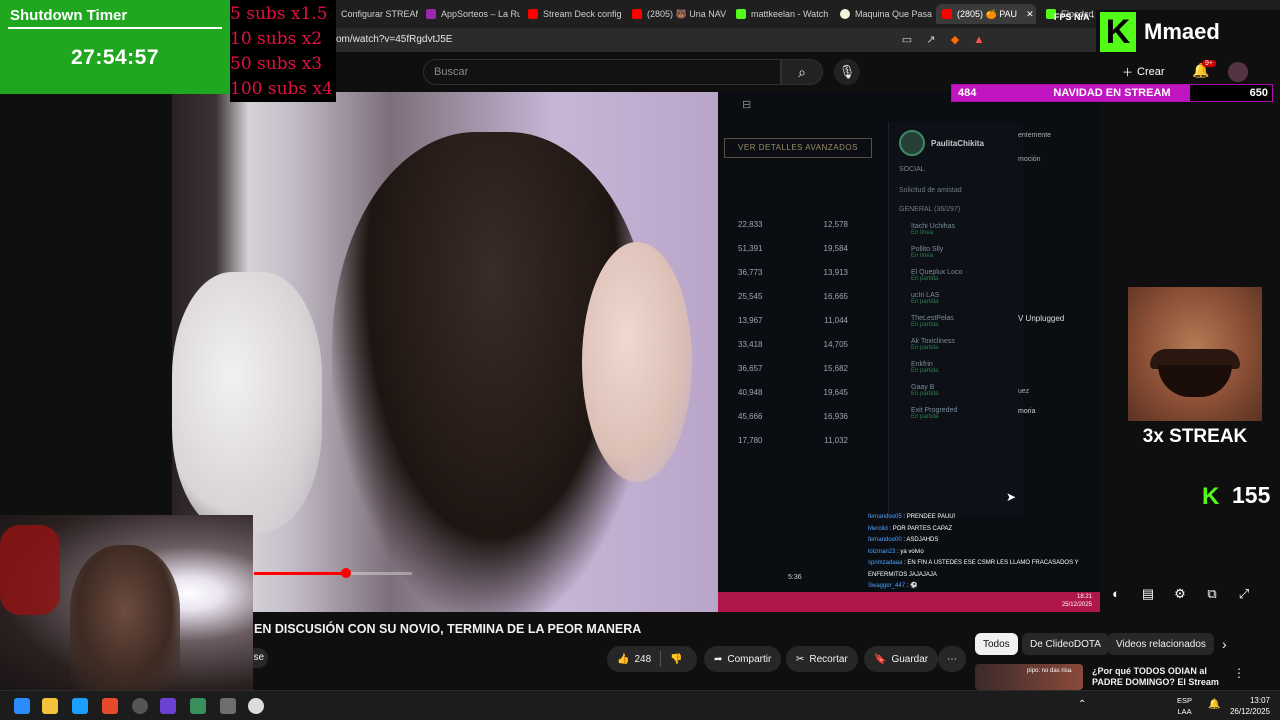 This screenshot has height=720, width=1280. What do you see at coordinates (1029, 677) in the screenshot?
I see `recommended-thumbnail: pipo: no das risa.` at bounding box center [1029, 677].